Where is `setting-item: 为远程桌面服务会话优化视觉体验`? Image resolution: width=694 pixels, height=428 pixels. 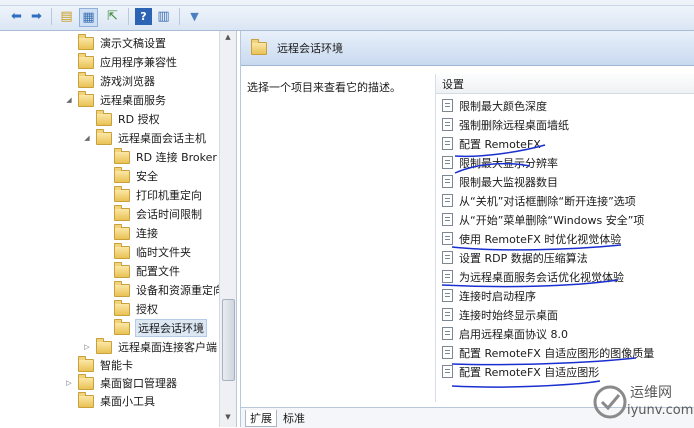
setting-item: 为远程桌面服务会话优化视觉体验 is located at coordinates (533, 276).